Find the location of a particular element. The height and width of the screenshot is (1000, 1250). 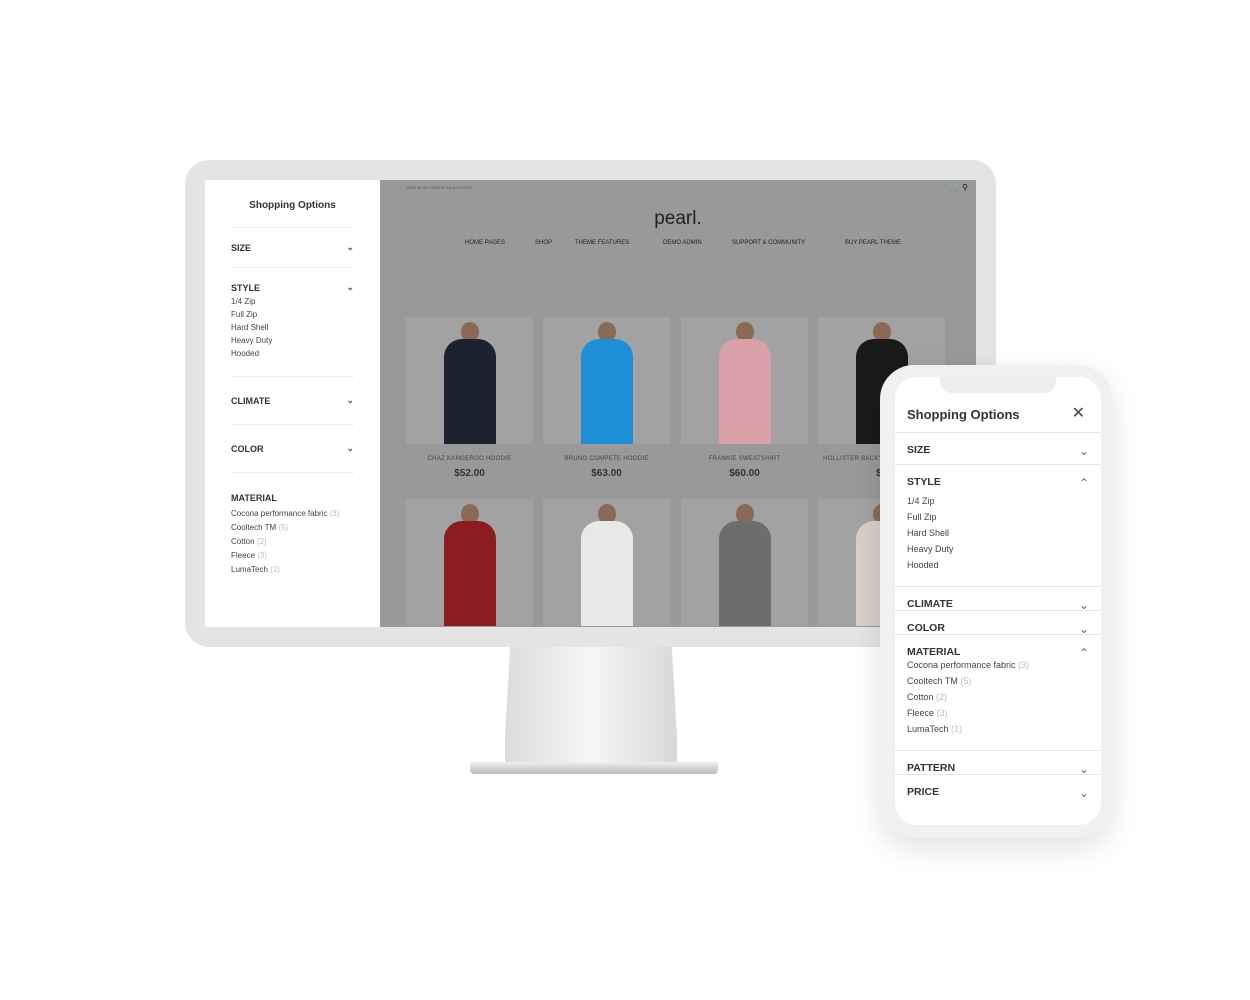

product-name: FRANKIE SWEATSHIRT is located at coordinates (744, 459).